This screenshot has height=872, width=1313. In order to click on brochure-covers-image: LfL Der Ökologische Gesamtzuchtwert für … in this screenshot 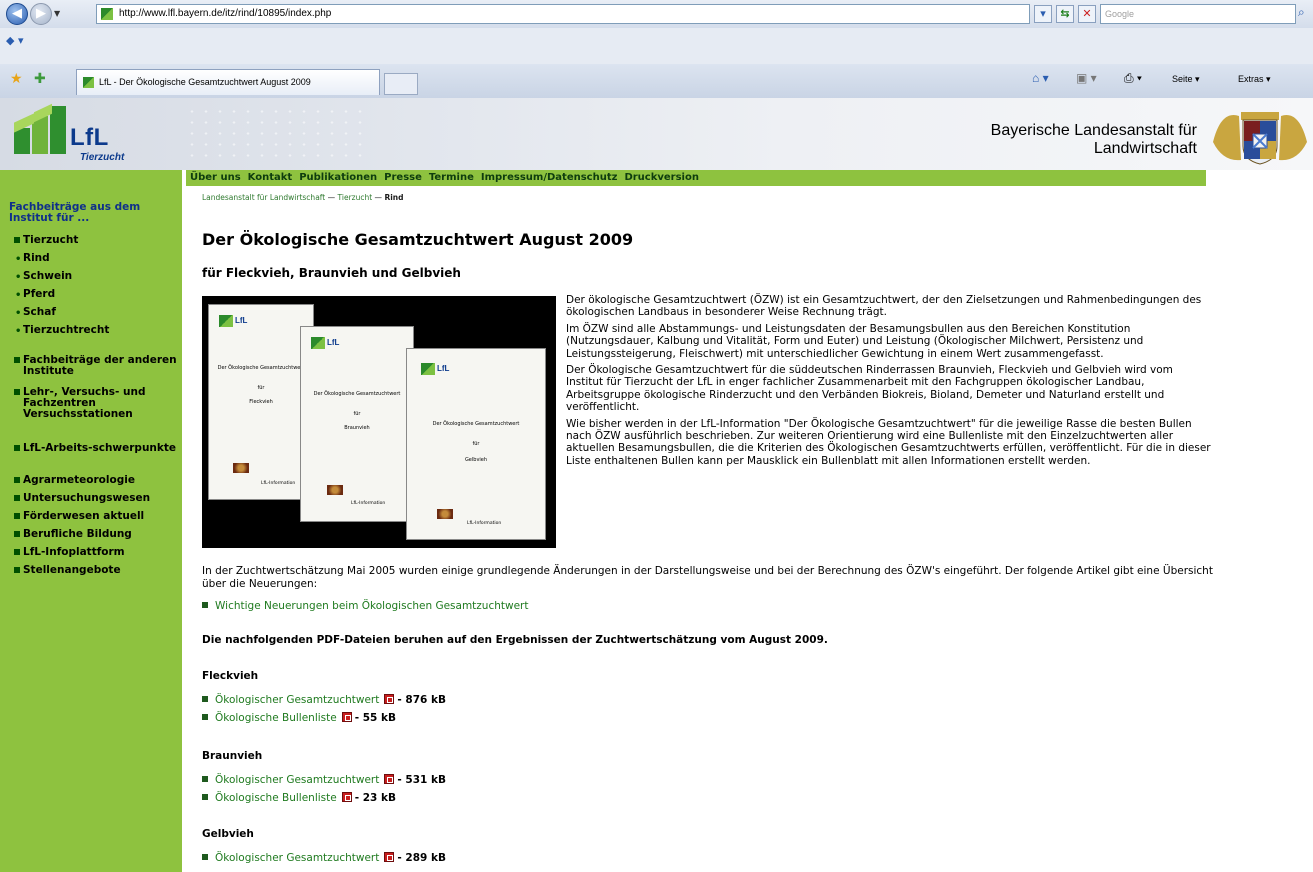, I will do `click(379, 422)`.